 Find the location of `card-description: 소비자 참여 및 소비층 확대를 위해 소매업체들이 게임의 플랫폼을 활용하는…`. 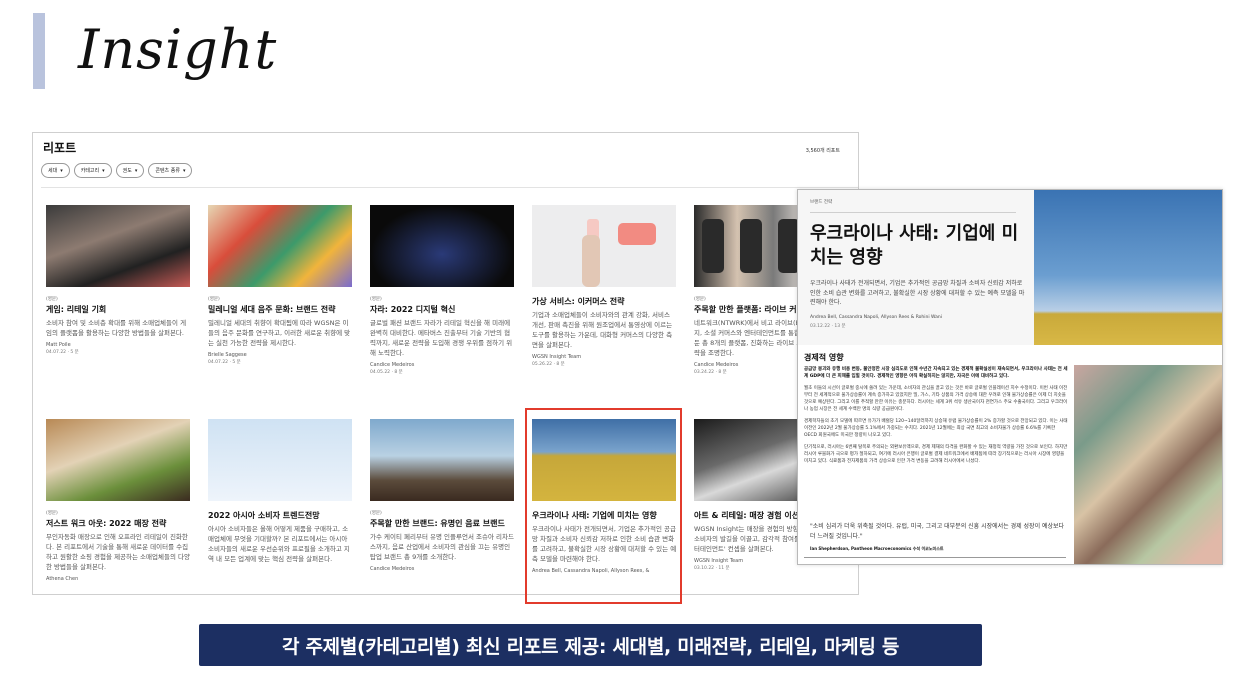

card-description: 소비자 참여 및 소비층 확대를 위해 소매업체들이 게임의 플랫폼을 활용하는… is located at coordinates (116, 328).